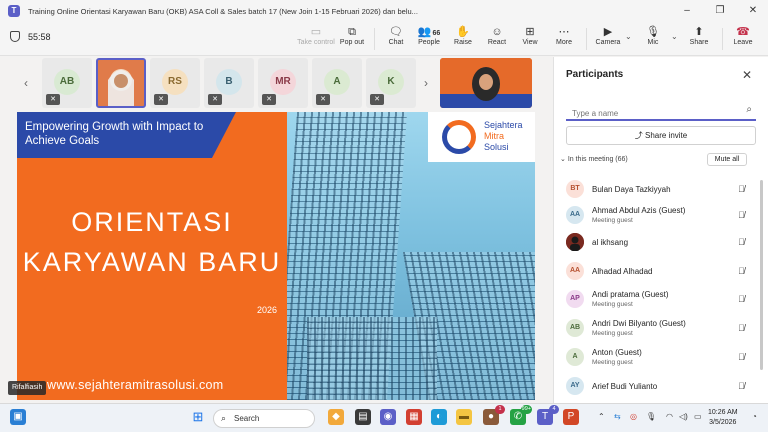 This screenshot has width=768, height=432. I want to click on avatar: AY, so click(575, 386).